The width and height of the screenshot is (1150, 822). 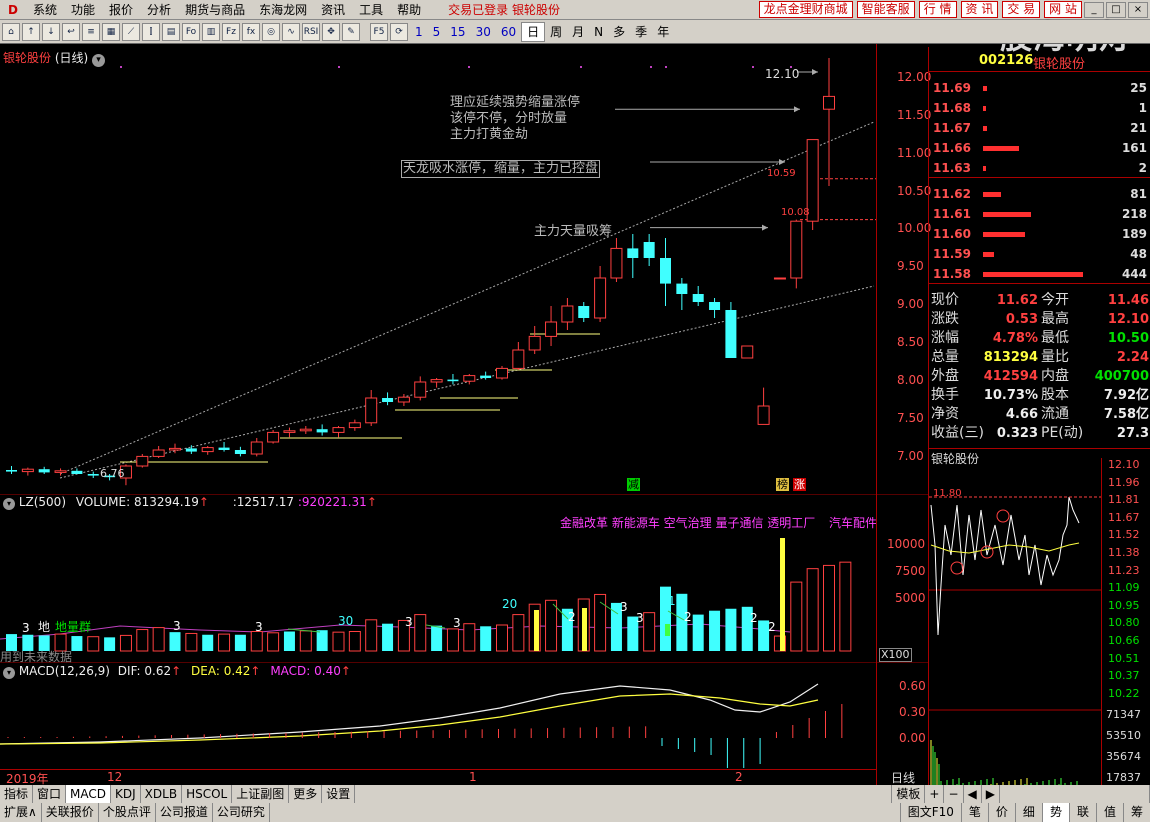 I want to click on fx-icon: fx, so click(x=251, y=31).